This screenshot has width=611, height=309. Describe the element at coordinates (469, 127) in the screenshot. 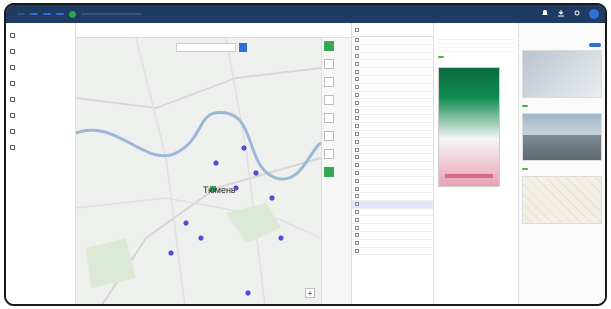

I see `ad-poster-image` at that location.